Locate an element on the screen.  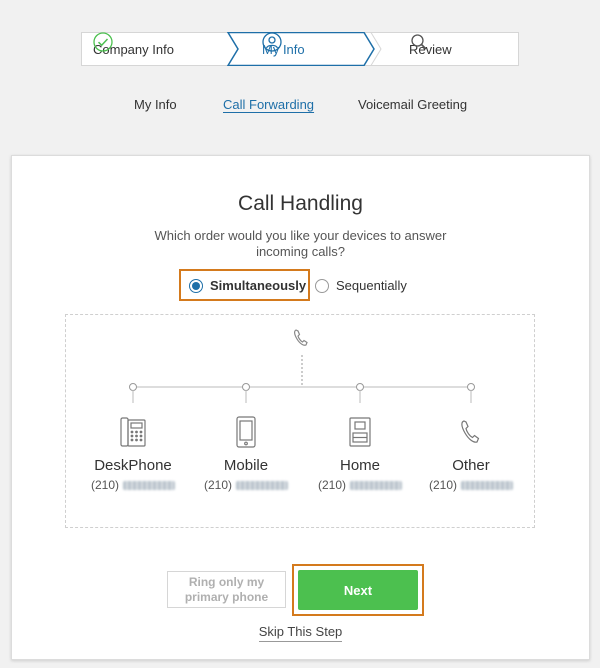
check-circle-icon is located at coordinates (103, 42).